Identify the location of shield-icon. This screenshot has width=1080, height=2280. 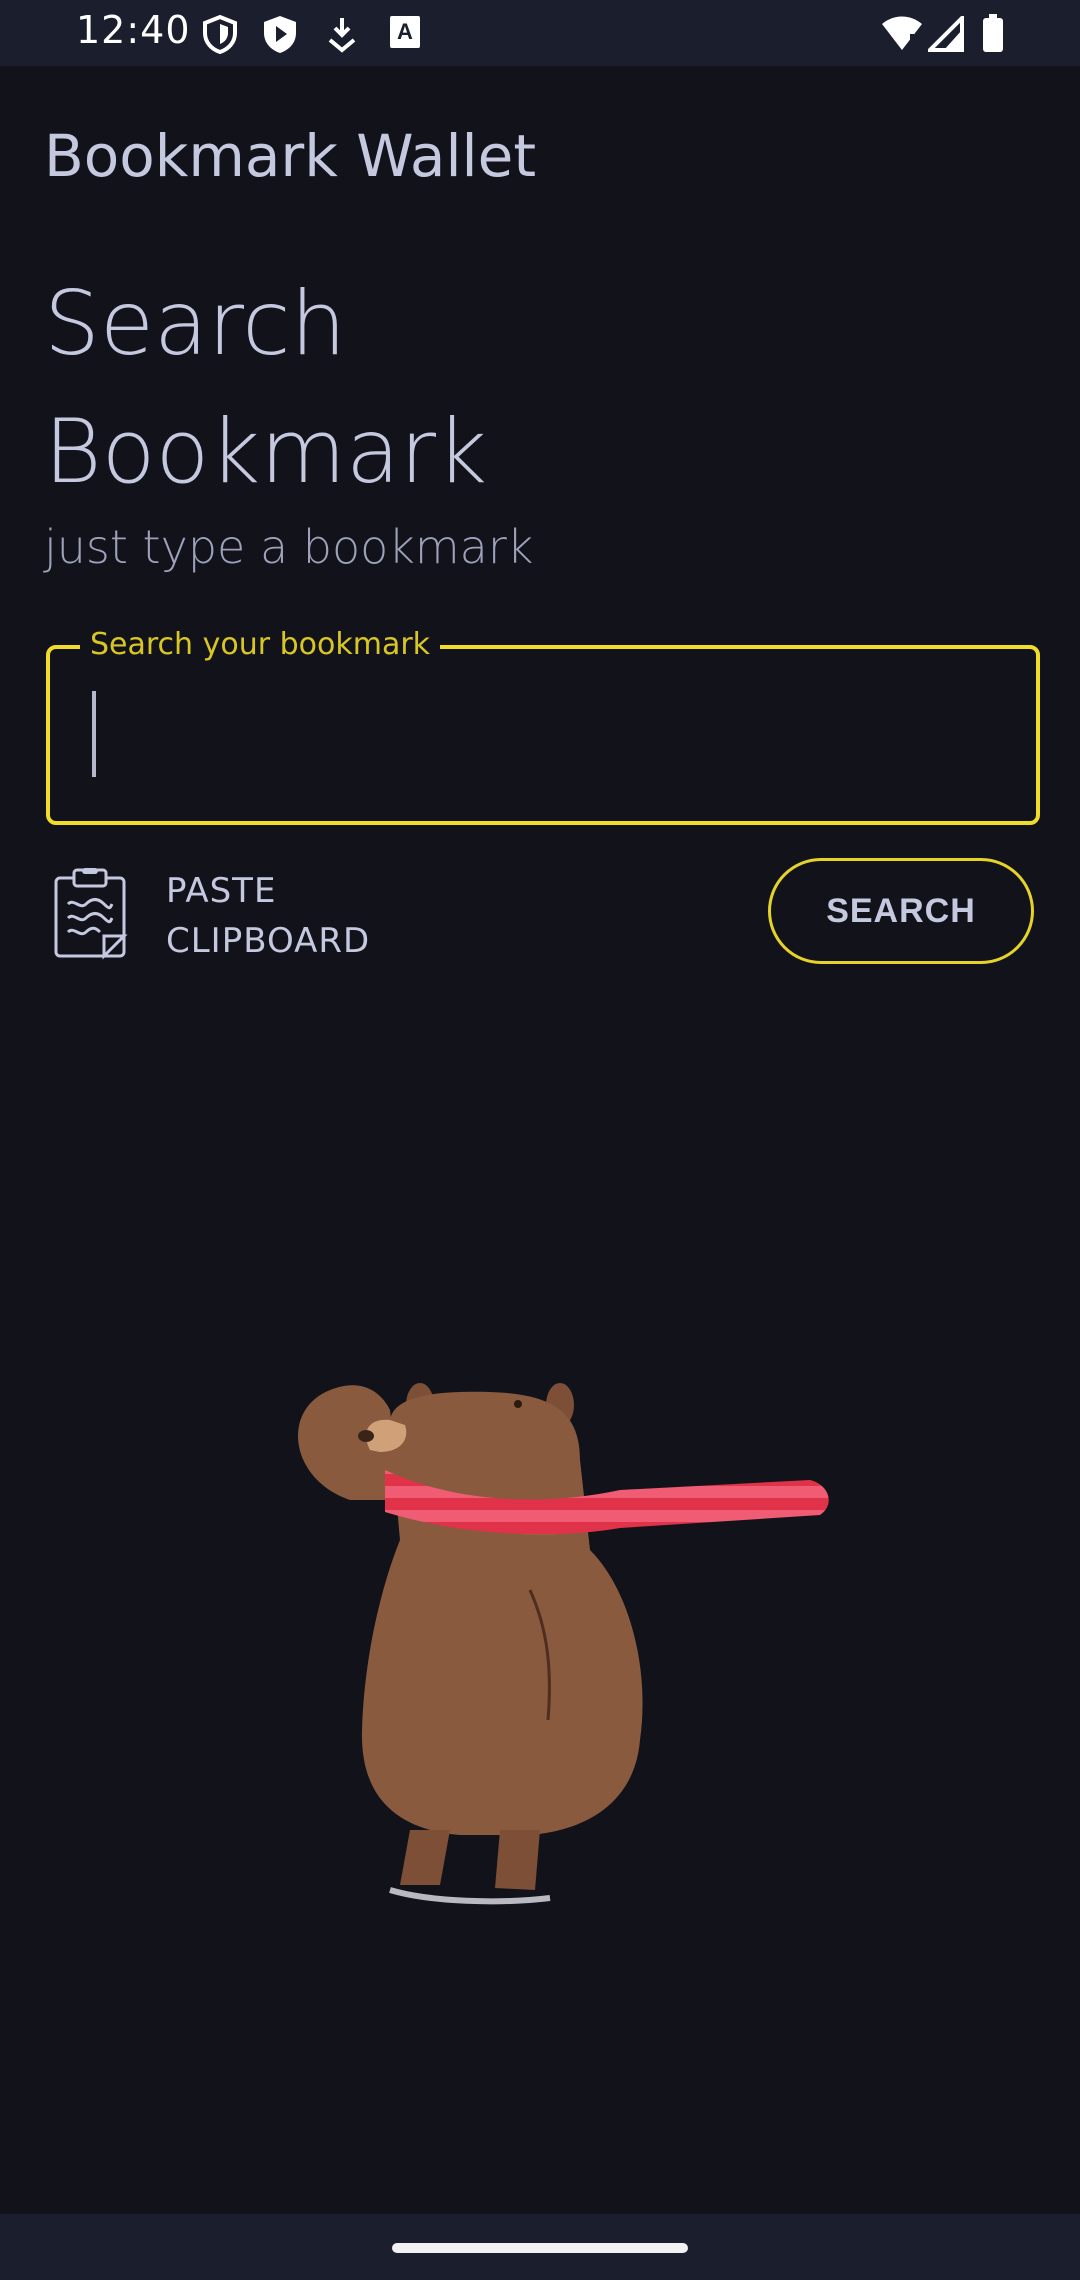
(220, 34).